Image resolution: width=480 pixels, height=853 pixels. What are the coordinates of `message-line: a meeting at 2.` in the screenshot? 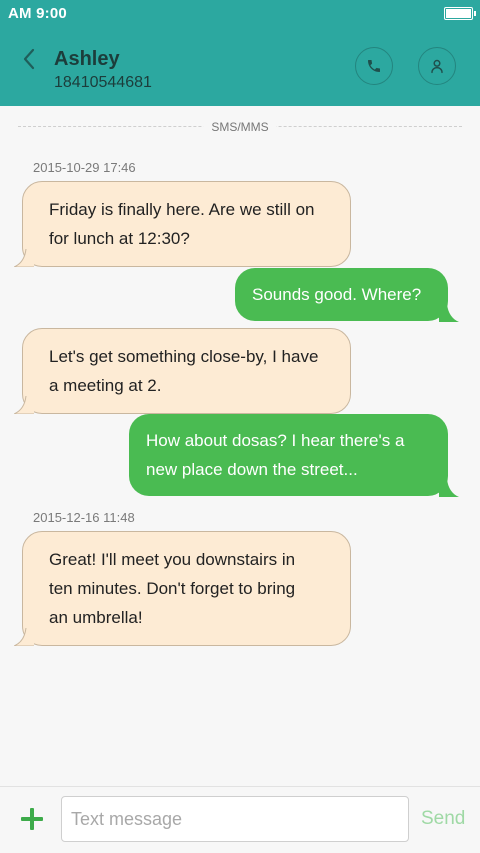 It's located at (105, 385).